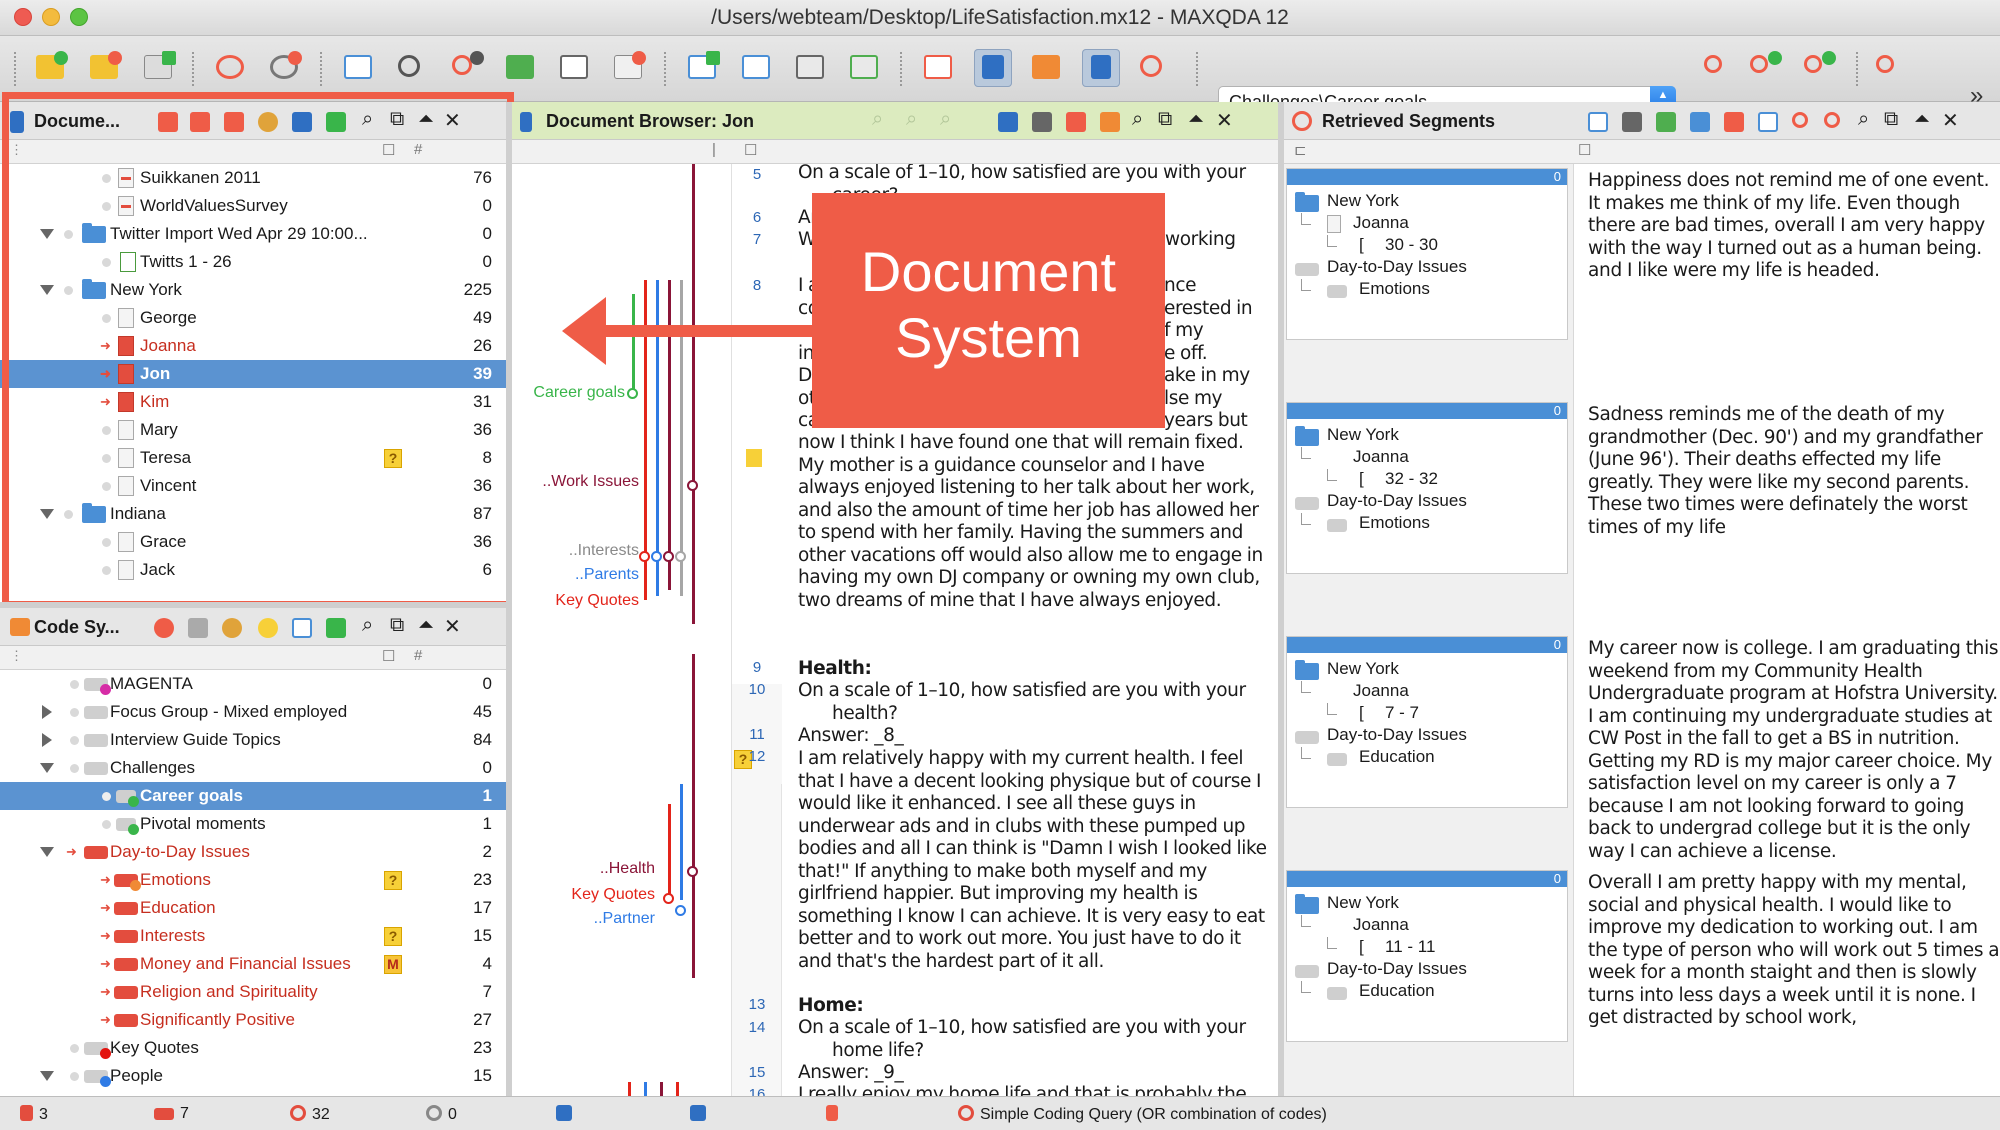 Image resolution: width=2000 pixels, height=1130 pixels. I want to click on document-group-row: Indiana 87, so click(253, 514).